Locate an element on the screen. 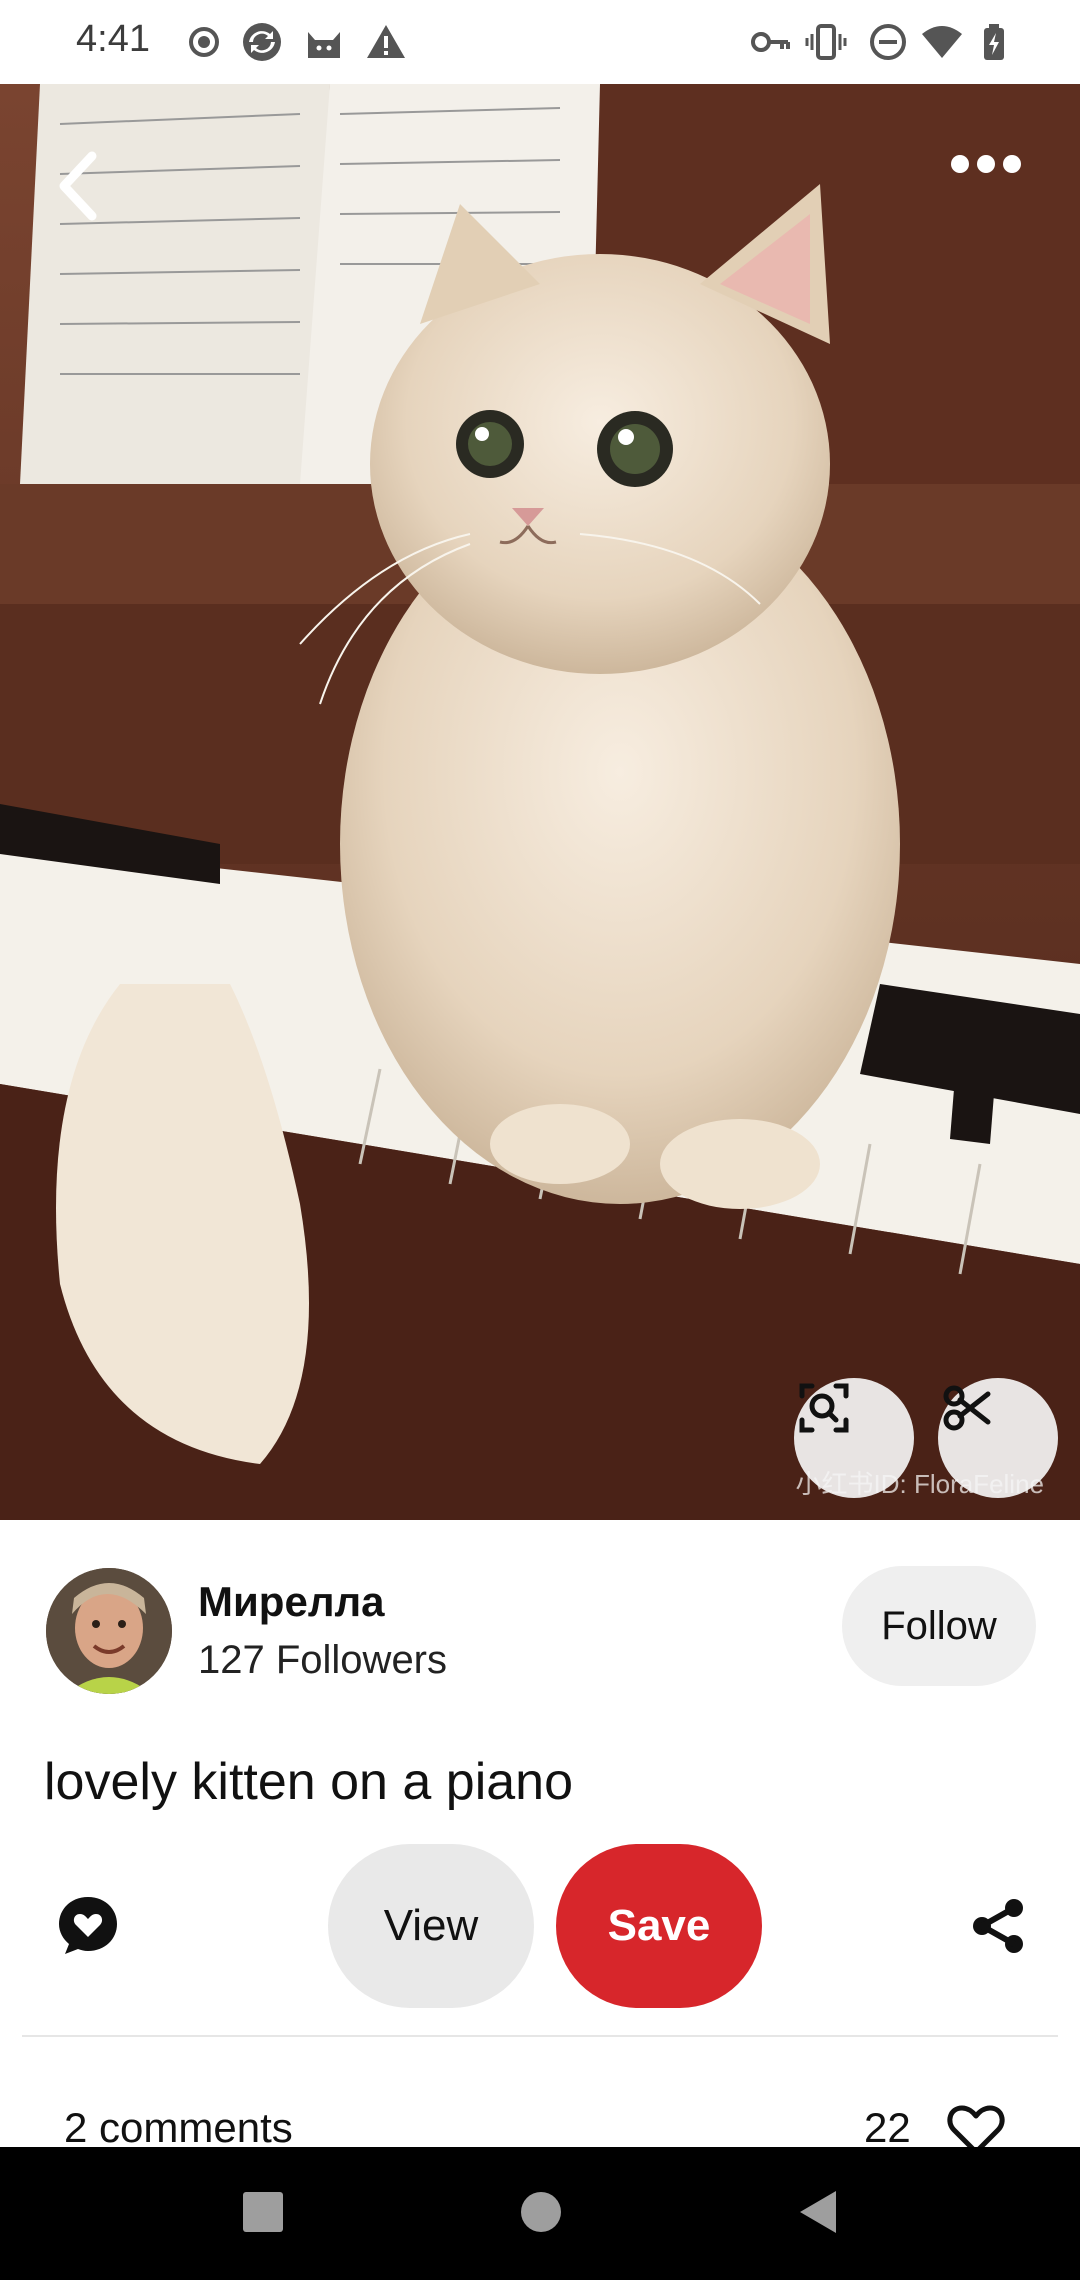 This screenshot has height=2280, width=1080. navigation-bar is located at coordinates (540, 2213).